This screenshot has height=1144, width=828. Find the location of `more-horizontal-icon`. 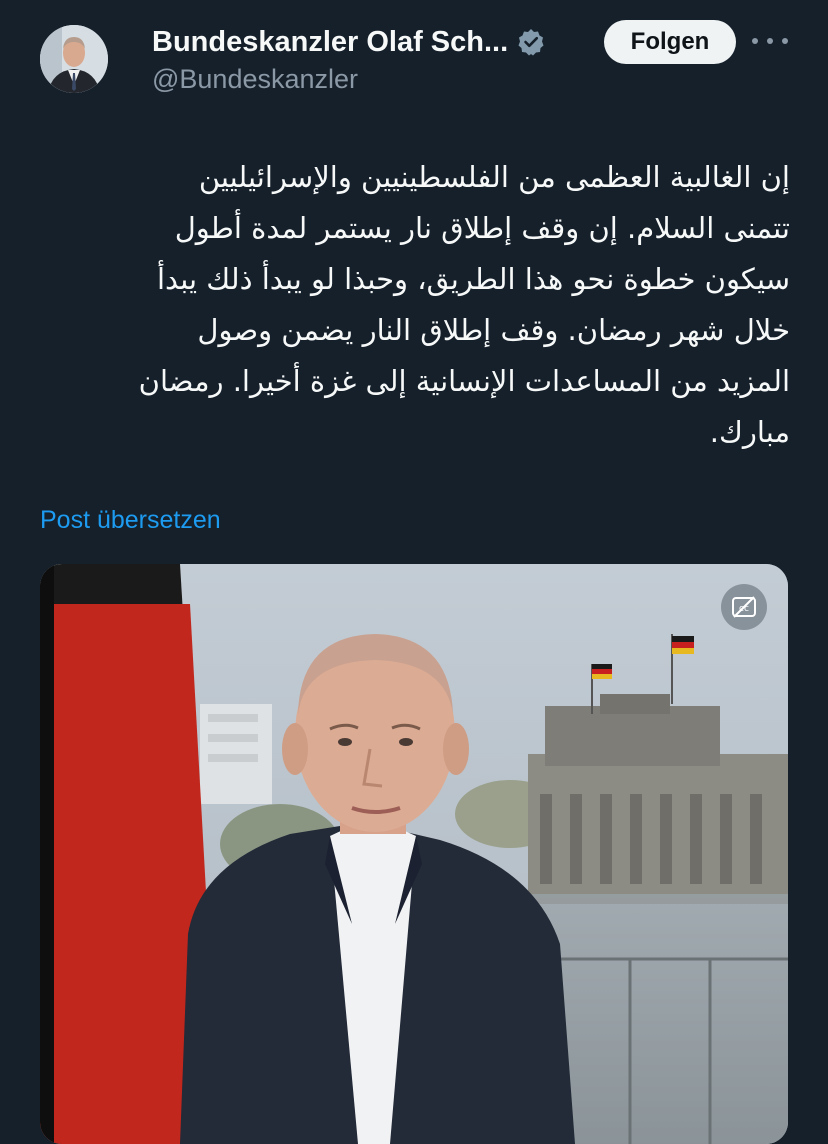

more-horizontal-icon is located at coordinates (770, 41).